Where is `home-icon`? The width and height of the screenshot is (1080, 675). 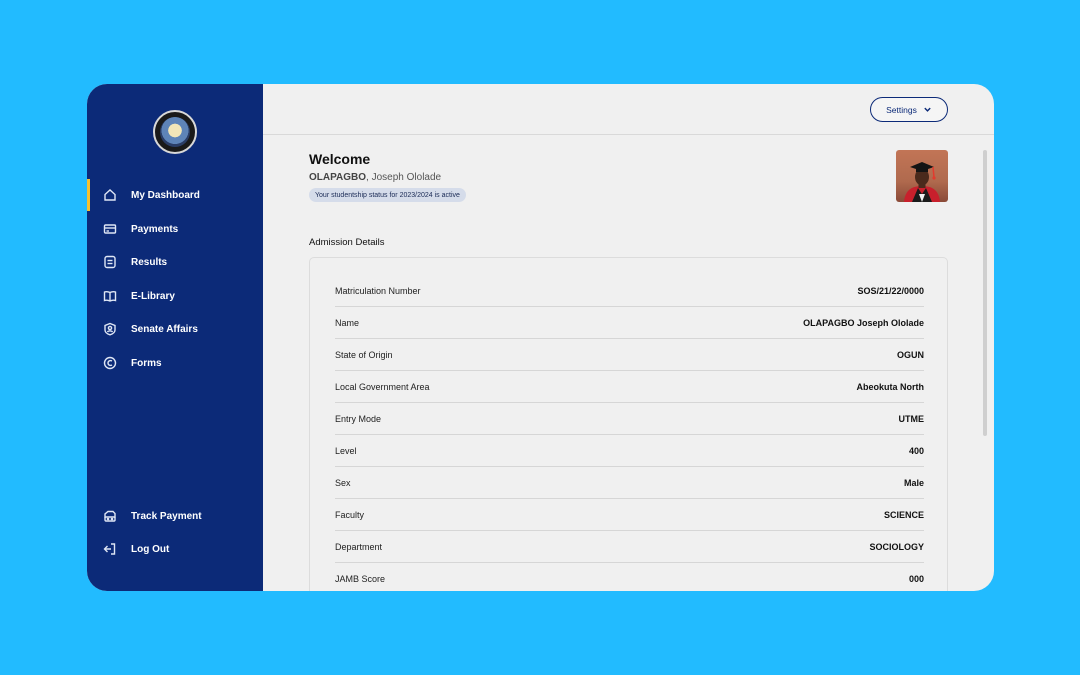
home-icon is located at coordinates (110, 195).